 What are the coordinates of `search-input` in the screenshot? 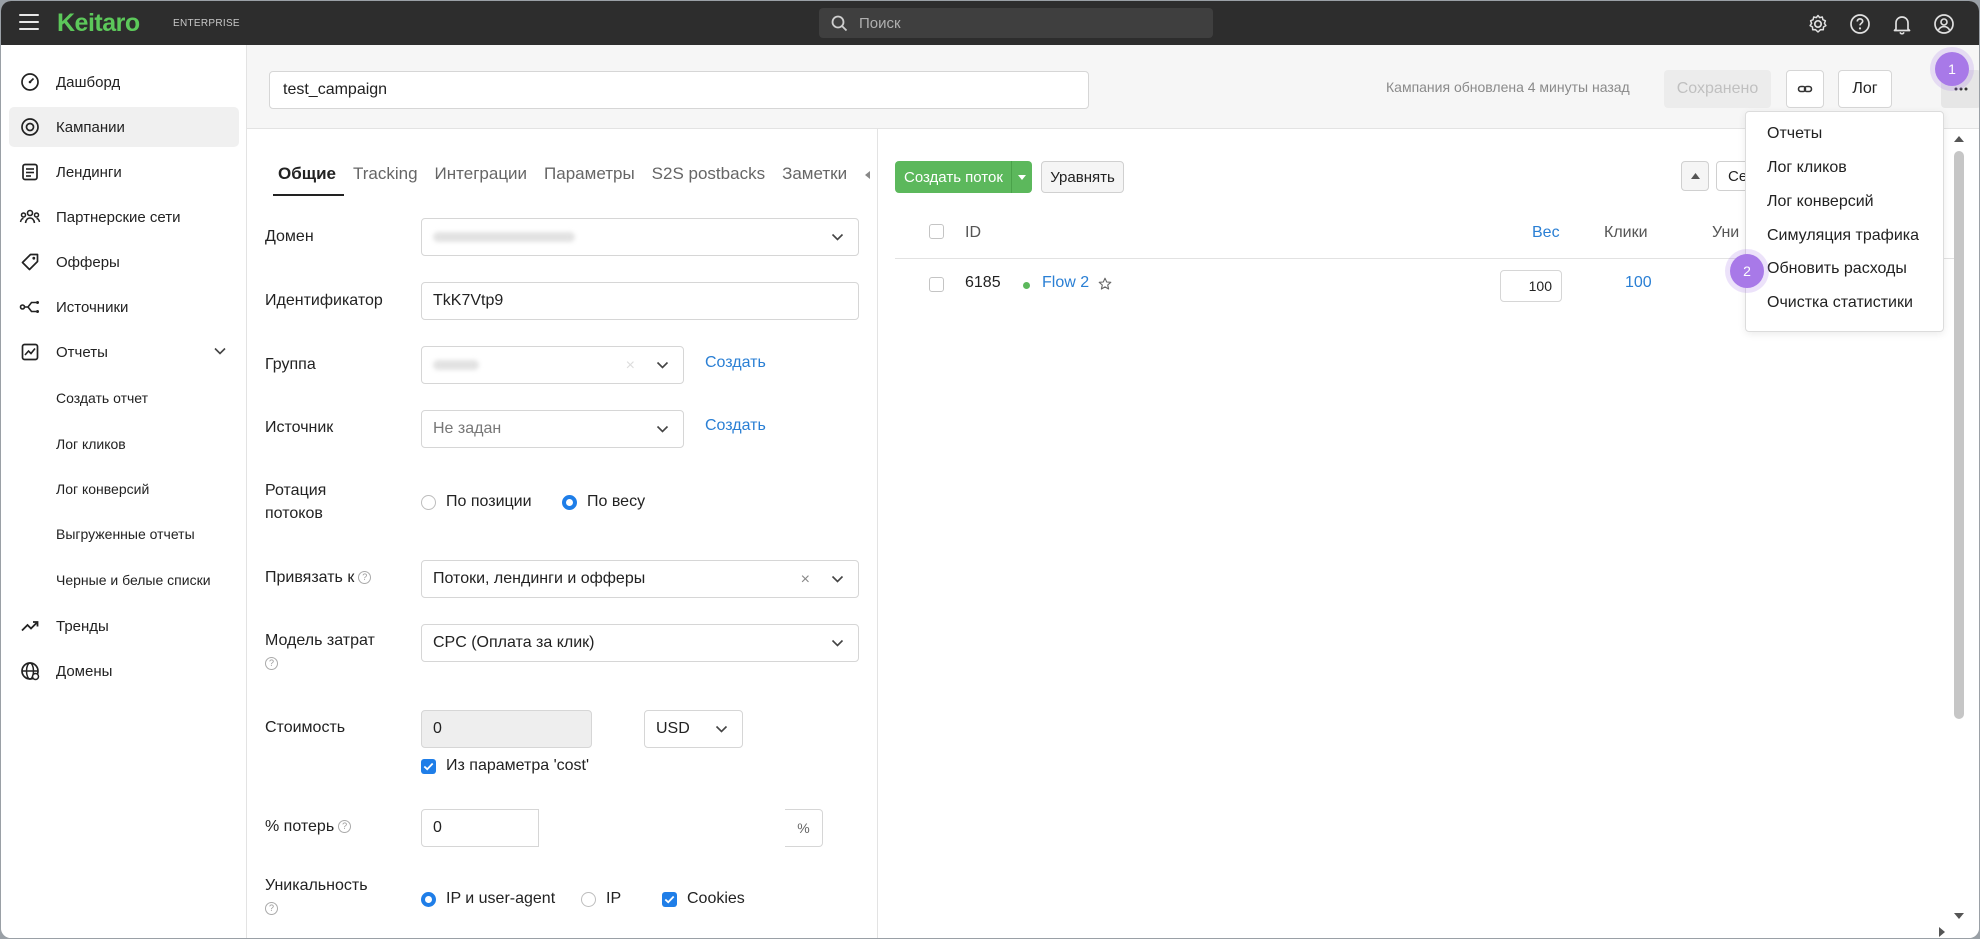 It's located at (1029, 23).